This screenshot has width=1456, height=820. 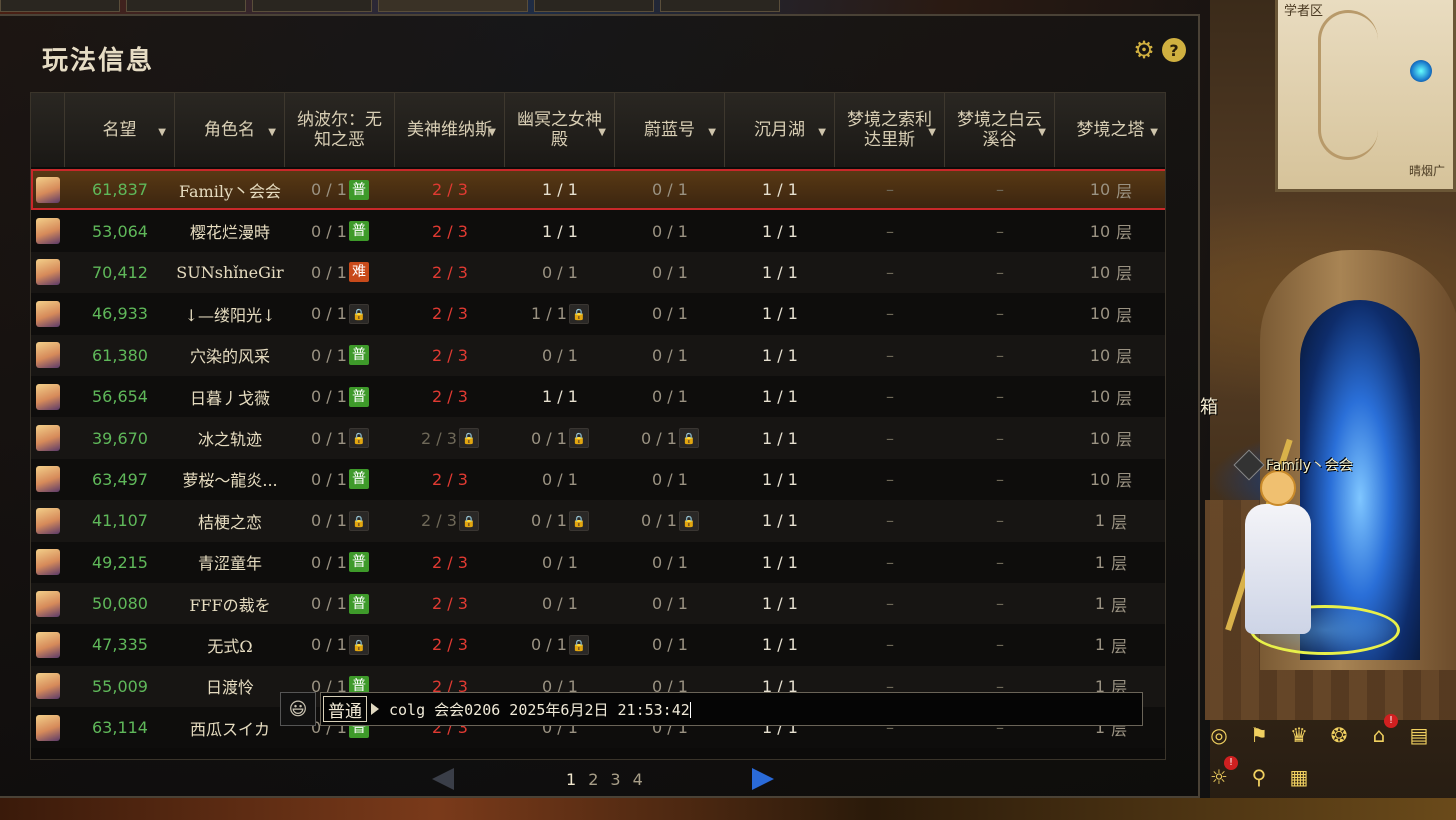 I want to click on column-header-cloud: 梦境之白云溪谷 ▼, so click(x=1000, y=130).